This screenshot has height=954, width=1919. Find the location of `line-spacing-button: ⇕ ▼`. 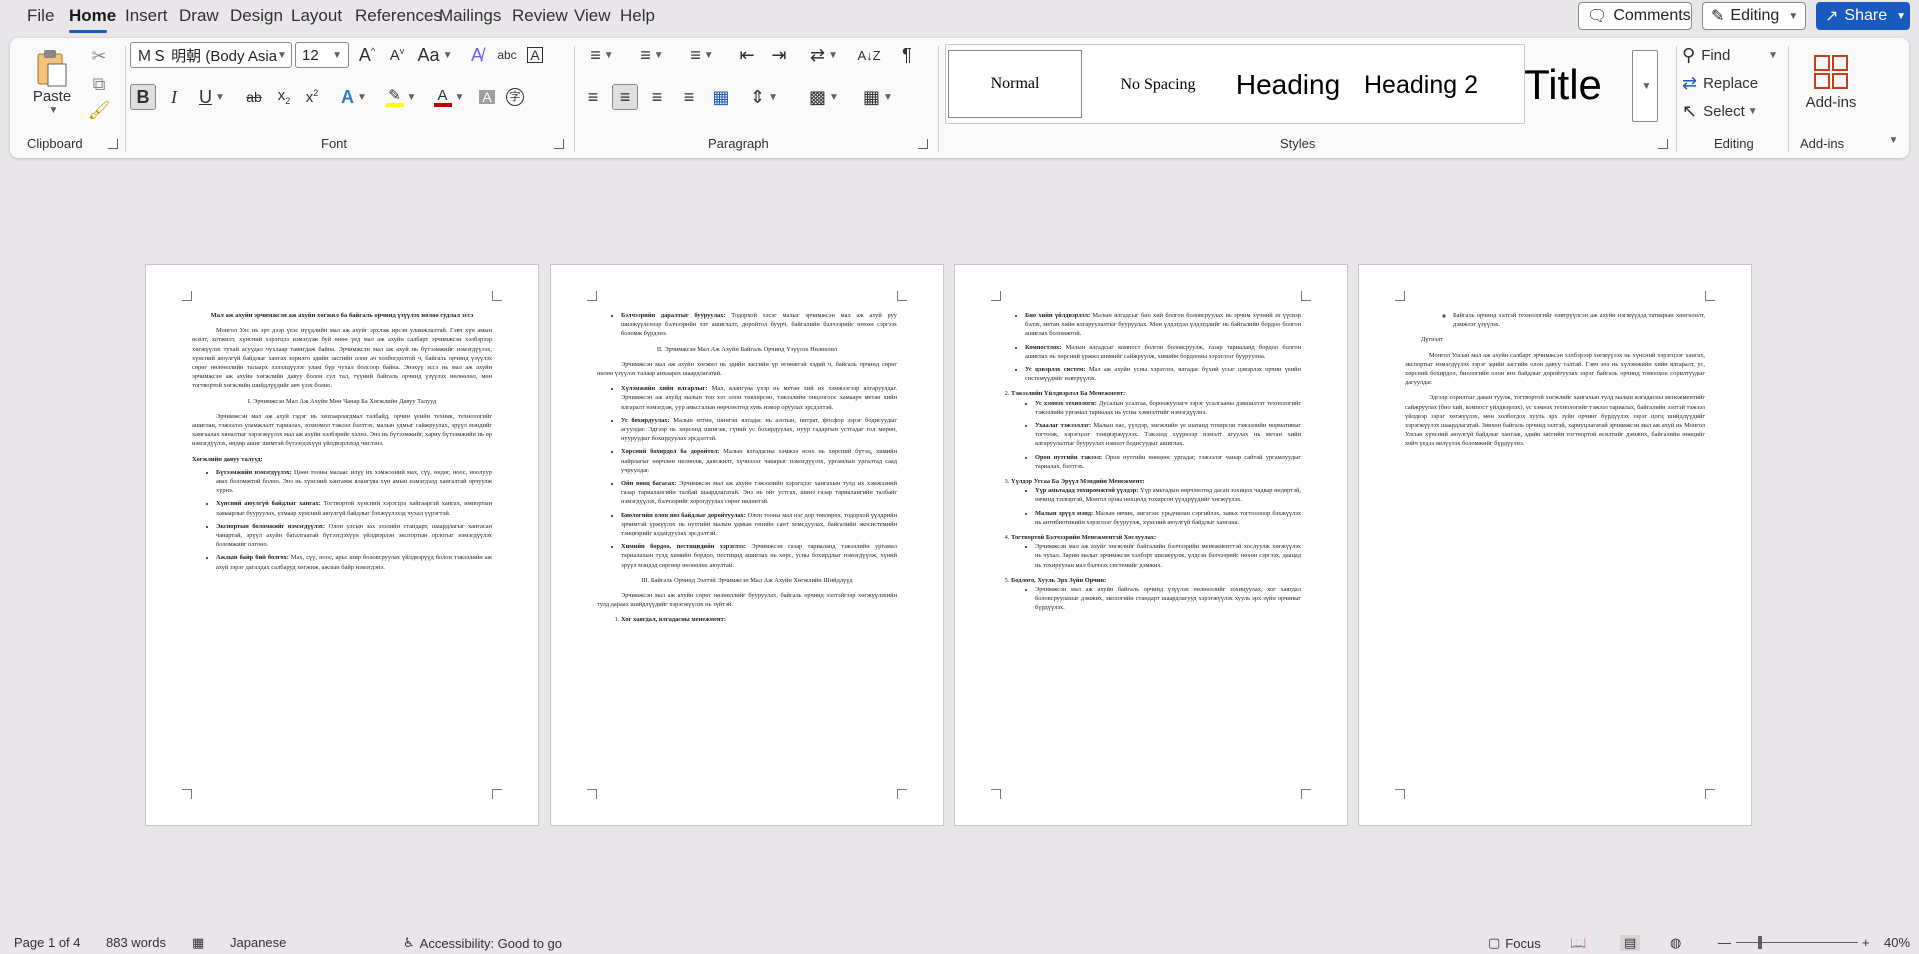

line-spacing-button: ⇕ ▼ is located at coordinates (764, 97).